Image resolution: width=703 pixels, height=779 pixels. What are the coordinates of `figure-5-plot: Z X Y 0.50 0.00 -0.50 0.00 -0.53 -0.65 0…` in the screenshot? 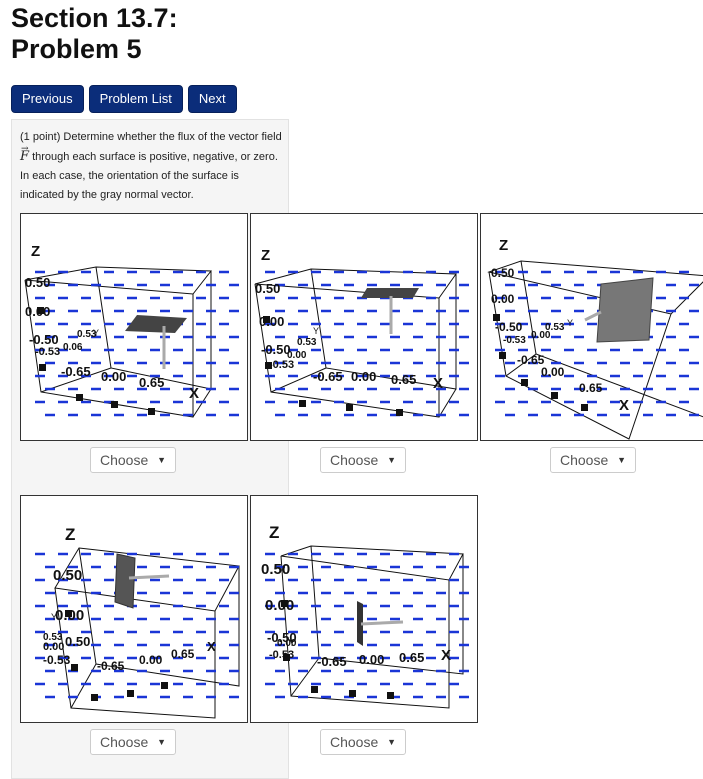 It's located at (365, 616).